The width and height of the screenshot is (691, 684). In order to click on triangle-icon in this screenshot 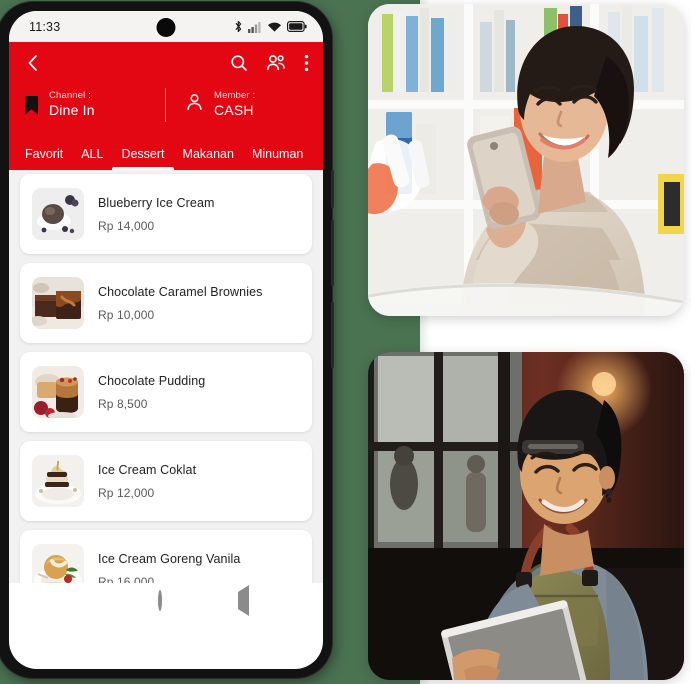, I will do `click(244, 600)`.